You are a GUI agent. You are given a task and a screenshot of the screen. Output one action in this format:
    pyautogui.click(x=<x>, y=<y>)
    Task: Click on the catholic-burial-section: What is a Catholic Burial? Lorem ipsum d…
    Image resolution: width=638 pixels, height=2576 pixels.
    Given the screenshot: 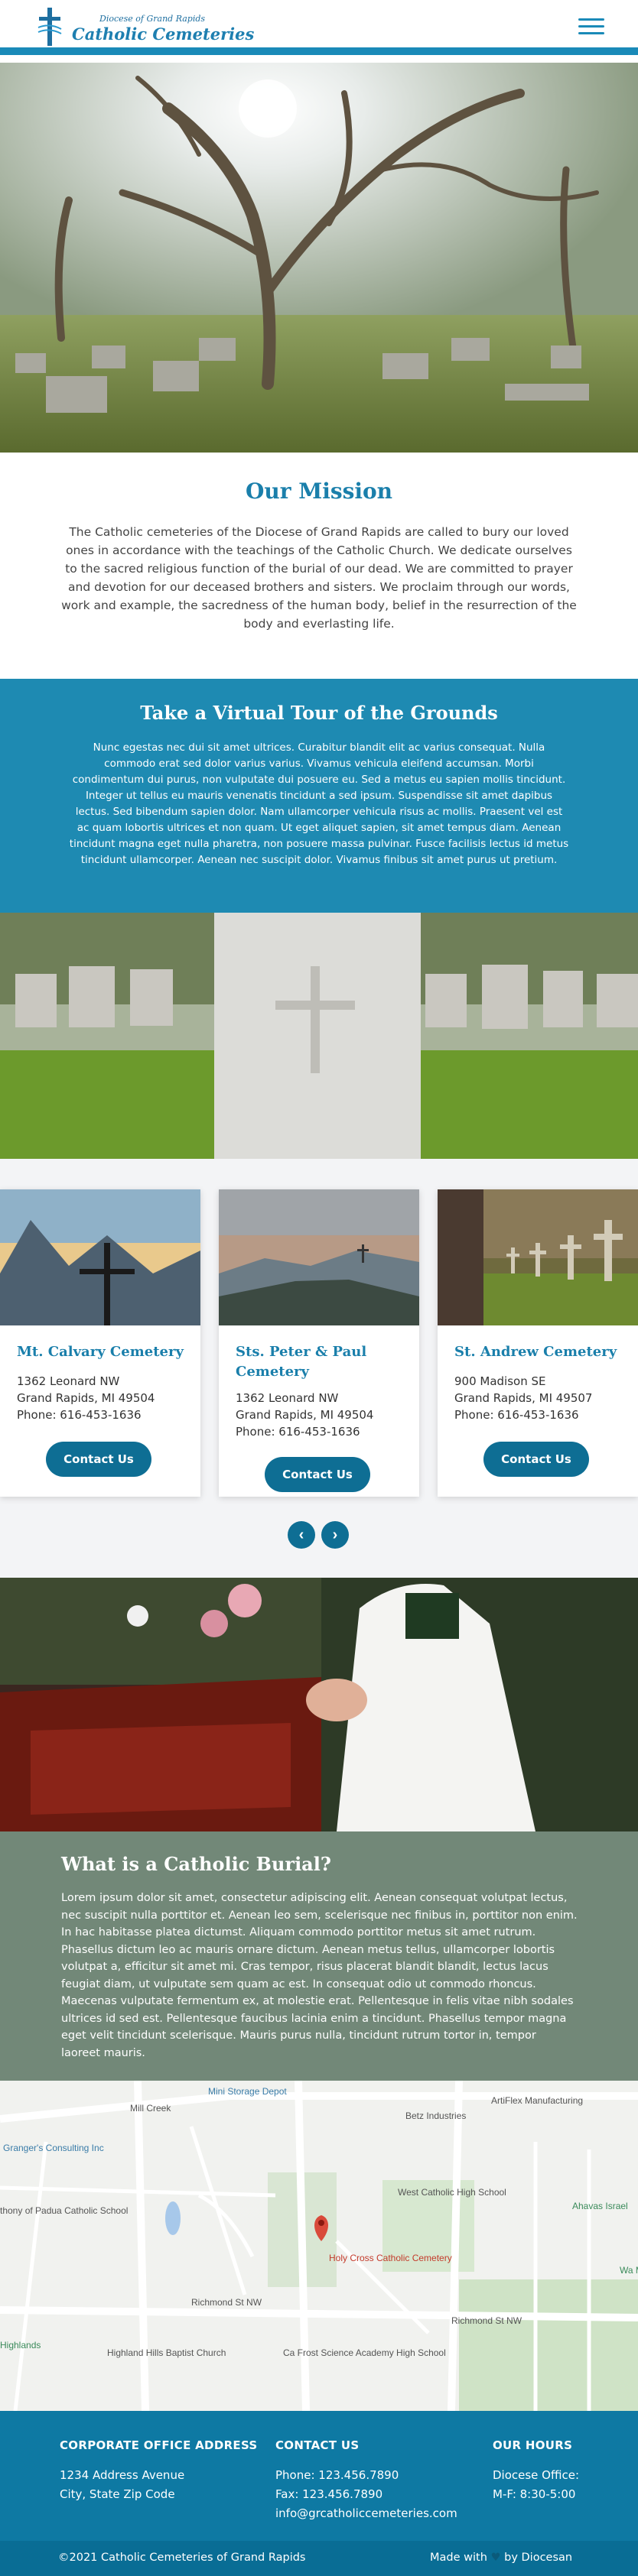 What is the action you would take?
    pyautogui.click(x=319, y=1956)
    